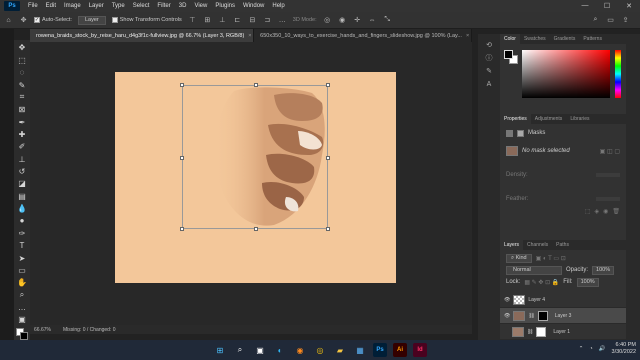 This screenshot has width=640, height=360. What do you see at coordinates (182, 85) in the screenshot?
I see `transform-handle-top-left` at bounding box center [182, 85].